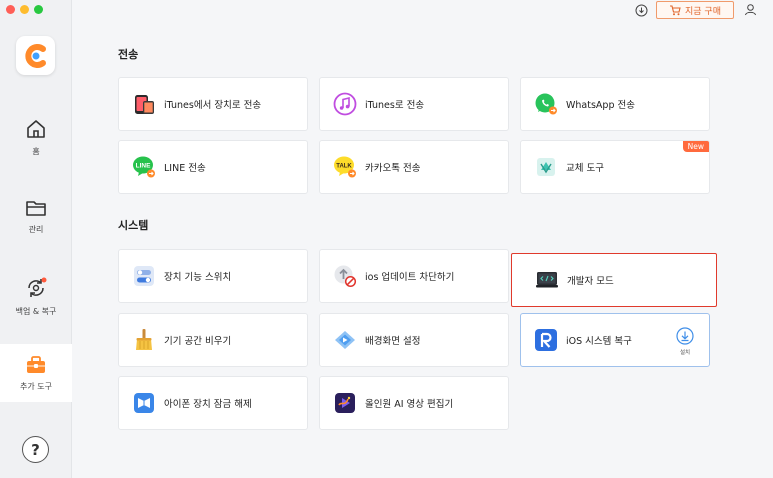 Image resolution: width=773 pixels, height=478 pixels. What do you see at coordinates (393, 341) in the screenshot?
I see `card-label: 배경화면 설정` at bounding box center [393, 341].